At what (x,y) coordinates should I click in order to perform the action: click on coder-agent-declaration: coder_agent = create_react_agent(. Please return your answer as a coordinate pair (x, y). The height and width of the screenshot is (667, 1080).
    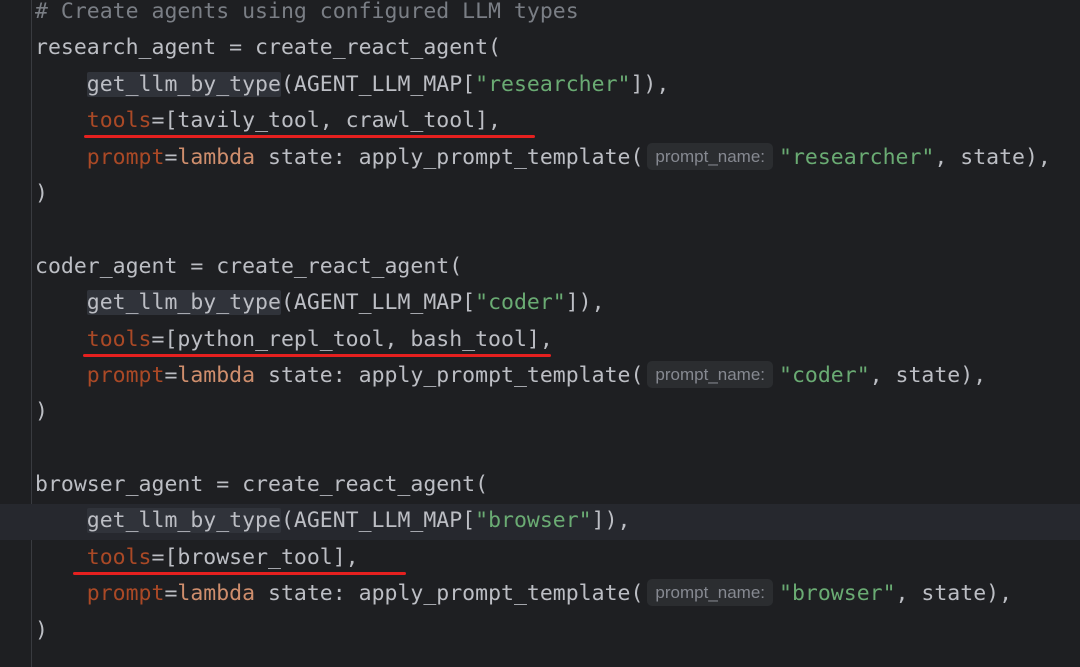
    Looking at the image, I should click on (249, 266).